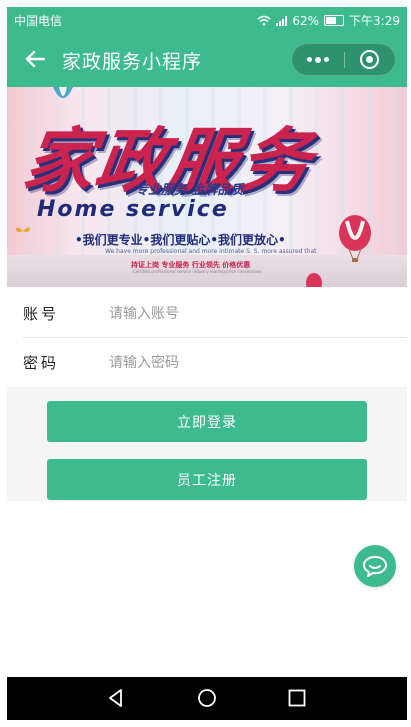 The width and height of the screenshot is (411, 727). I want to click on chat-bubble-icon, so click(375, 566).